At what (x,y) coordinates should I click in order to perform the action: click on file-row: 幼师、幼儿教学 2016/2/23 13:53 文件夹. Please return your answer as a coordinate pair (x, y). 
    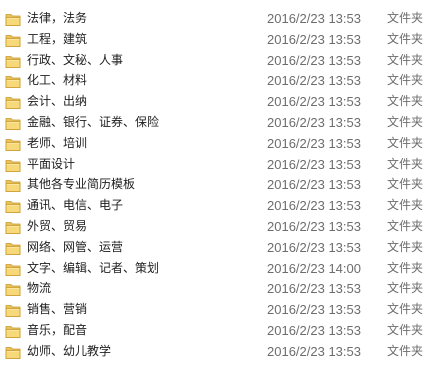
    Looking at the image, I should click on (220, 351).